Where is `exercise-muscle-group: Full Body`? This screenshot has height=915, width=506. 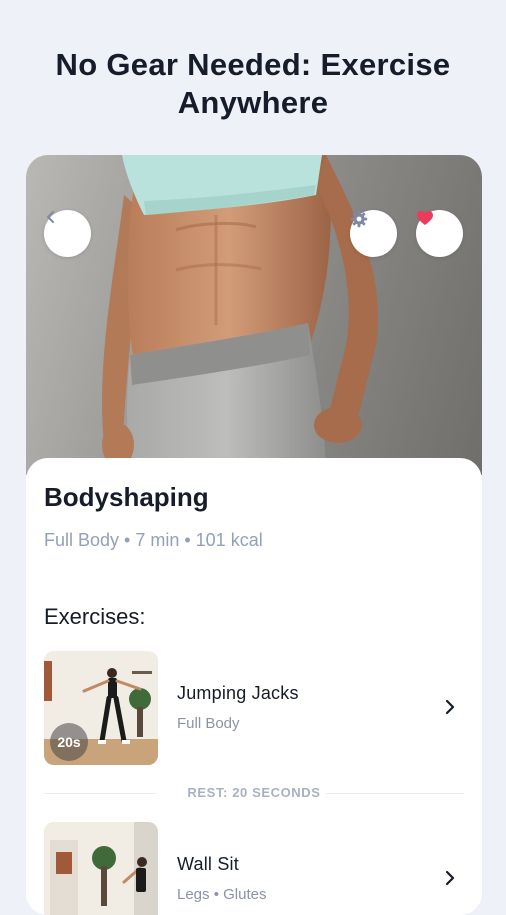
exercise-muscle-group: Full Body is located at coordinates (208, 723).